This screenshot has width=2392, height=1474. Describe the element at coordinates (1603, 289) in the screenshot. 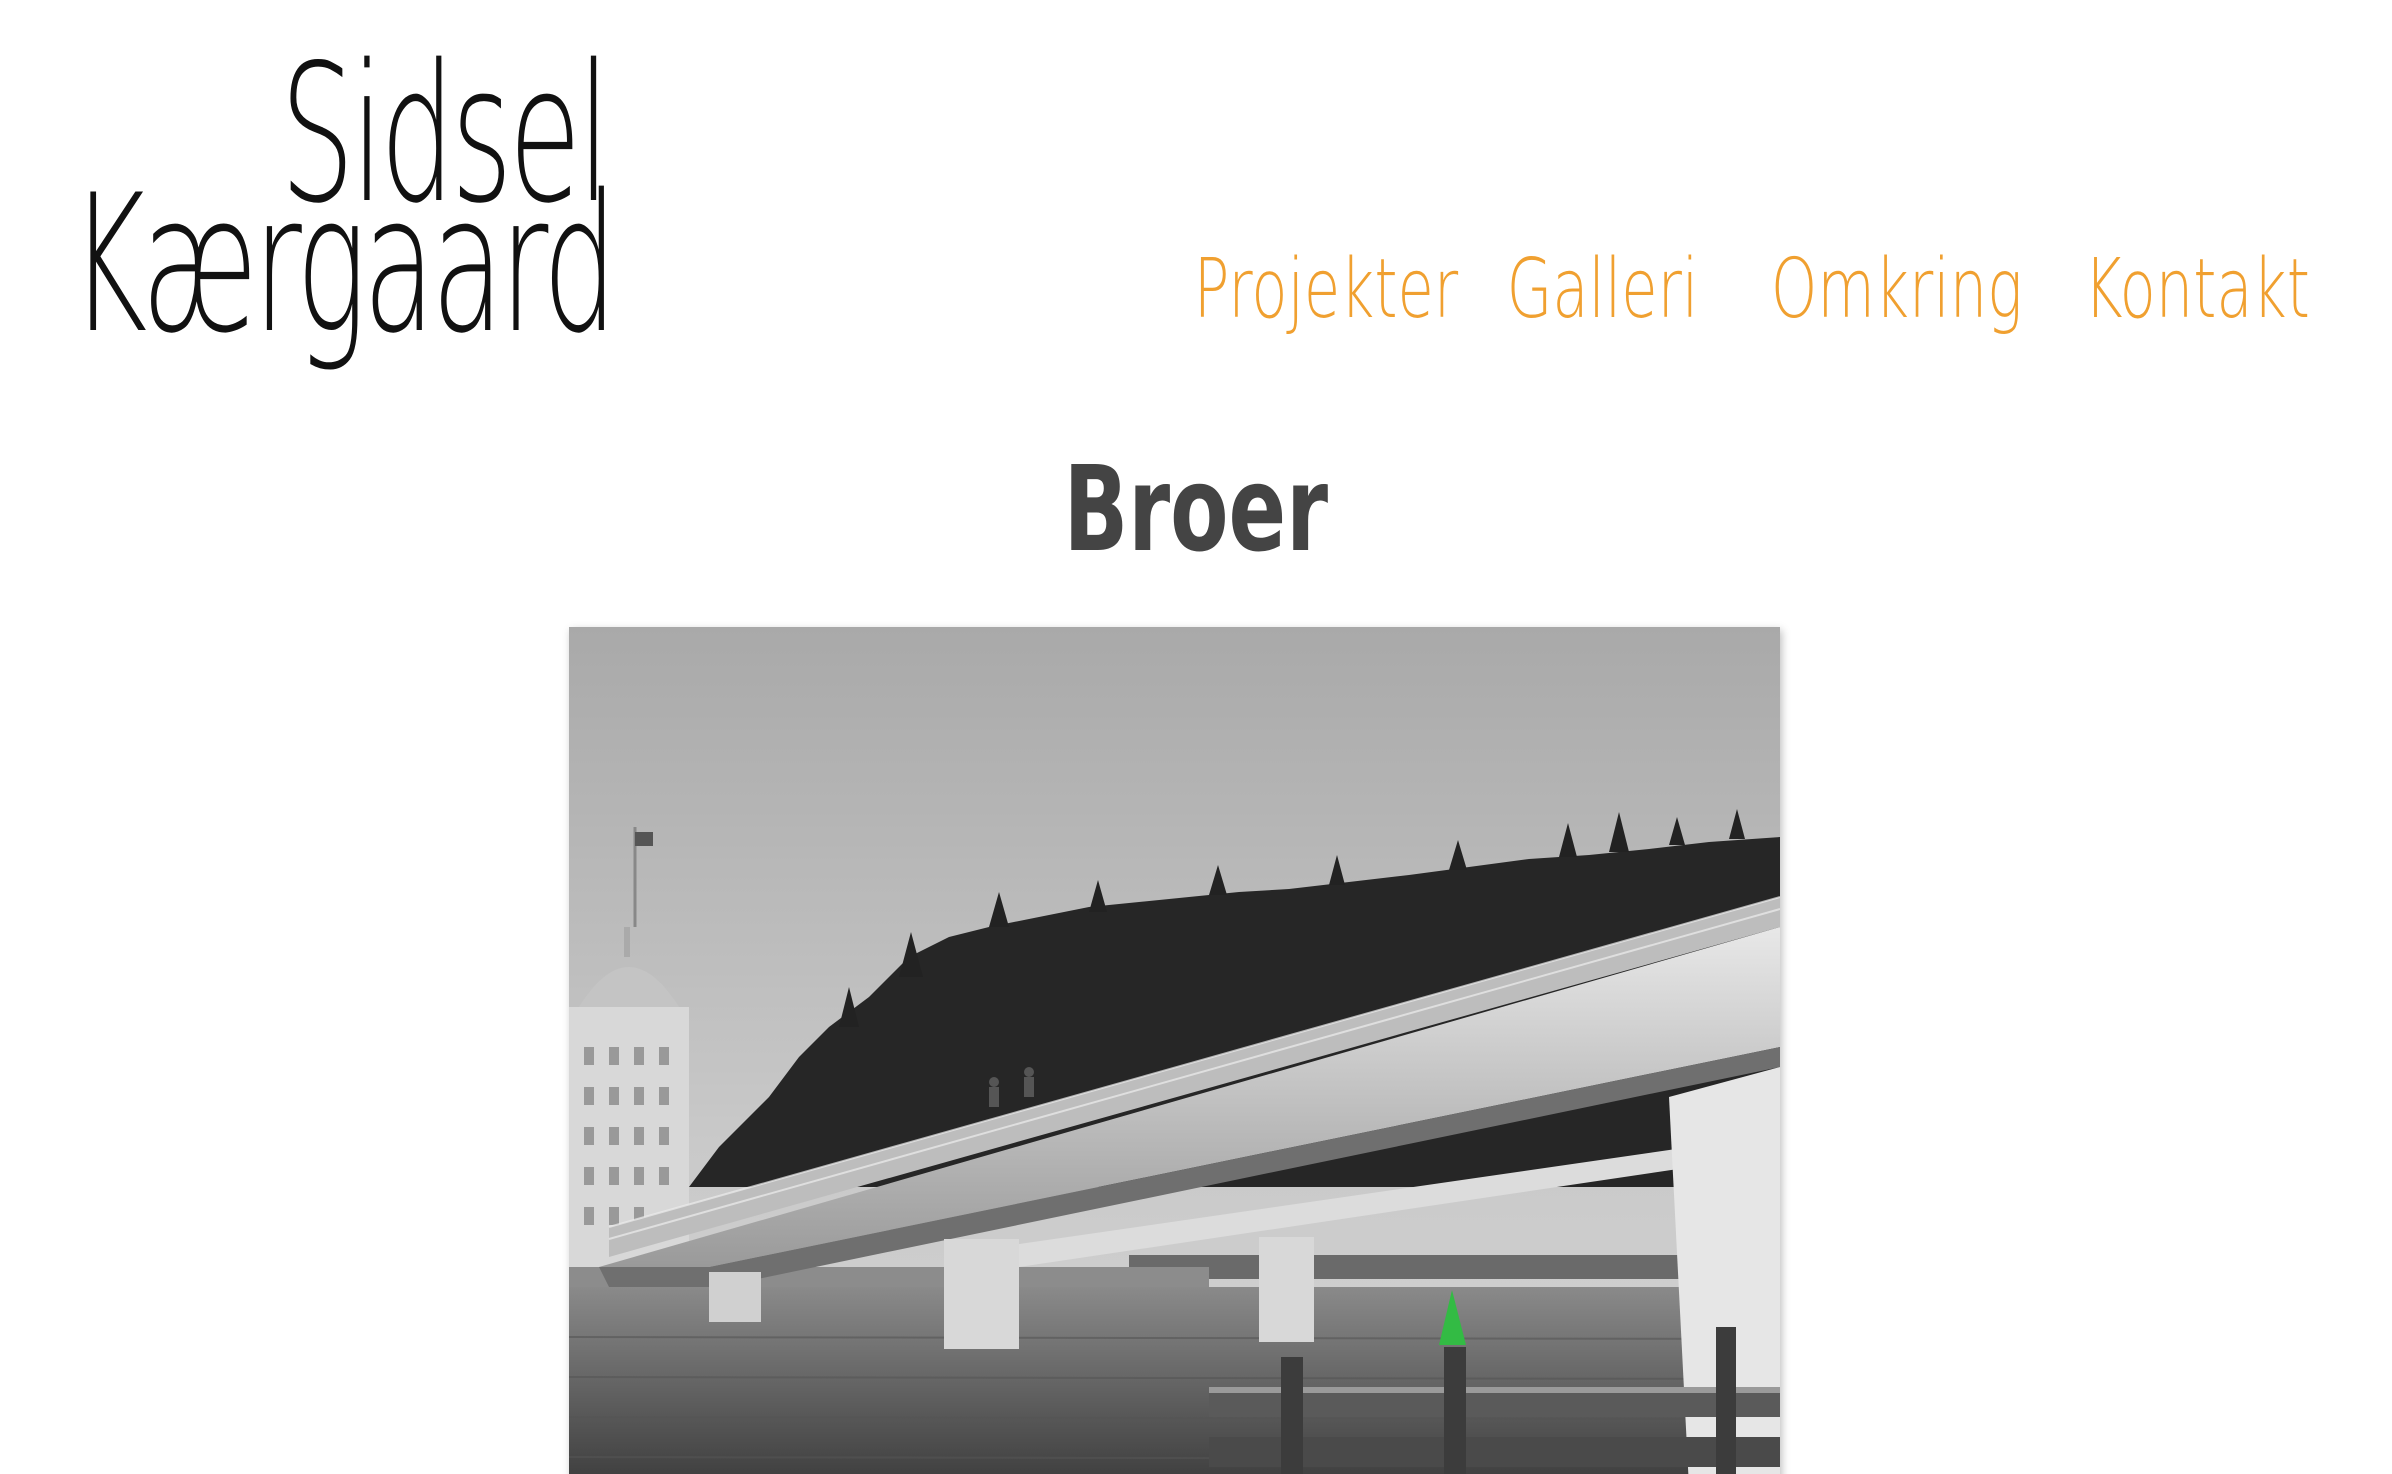

I see `nav-item-galleri: Galleri` at that location.